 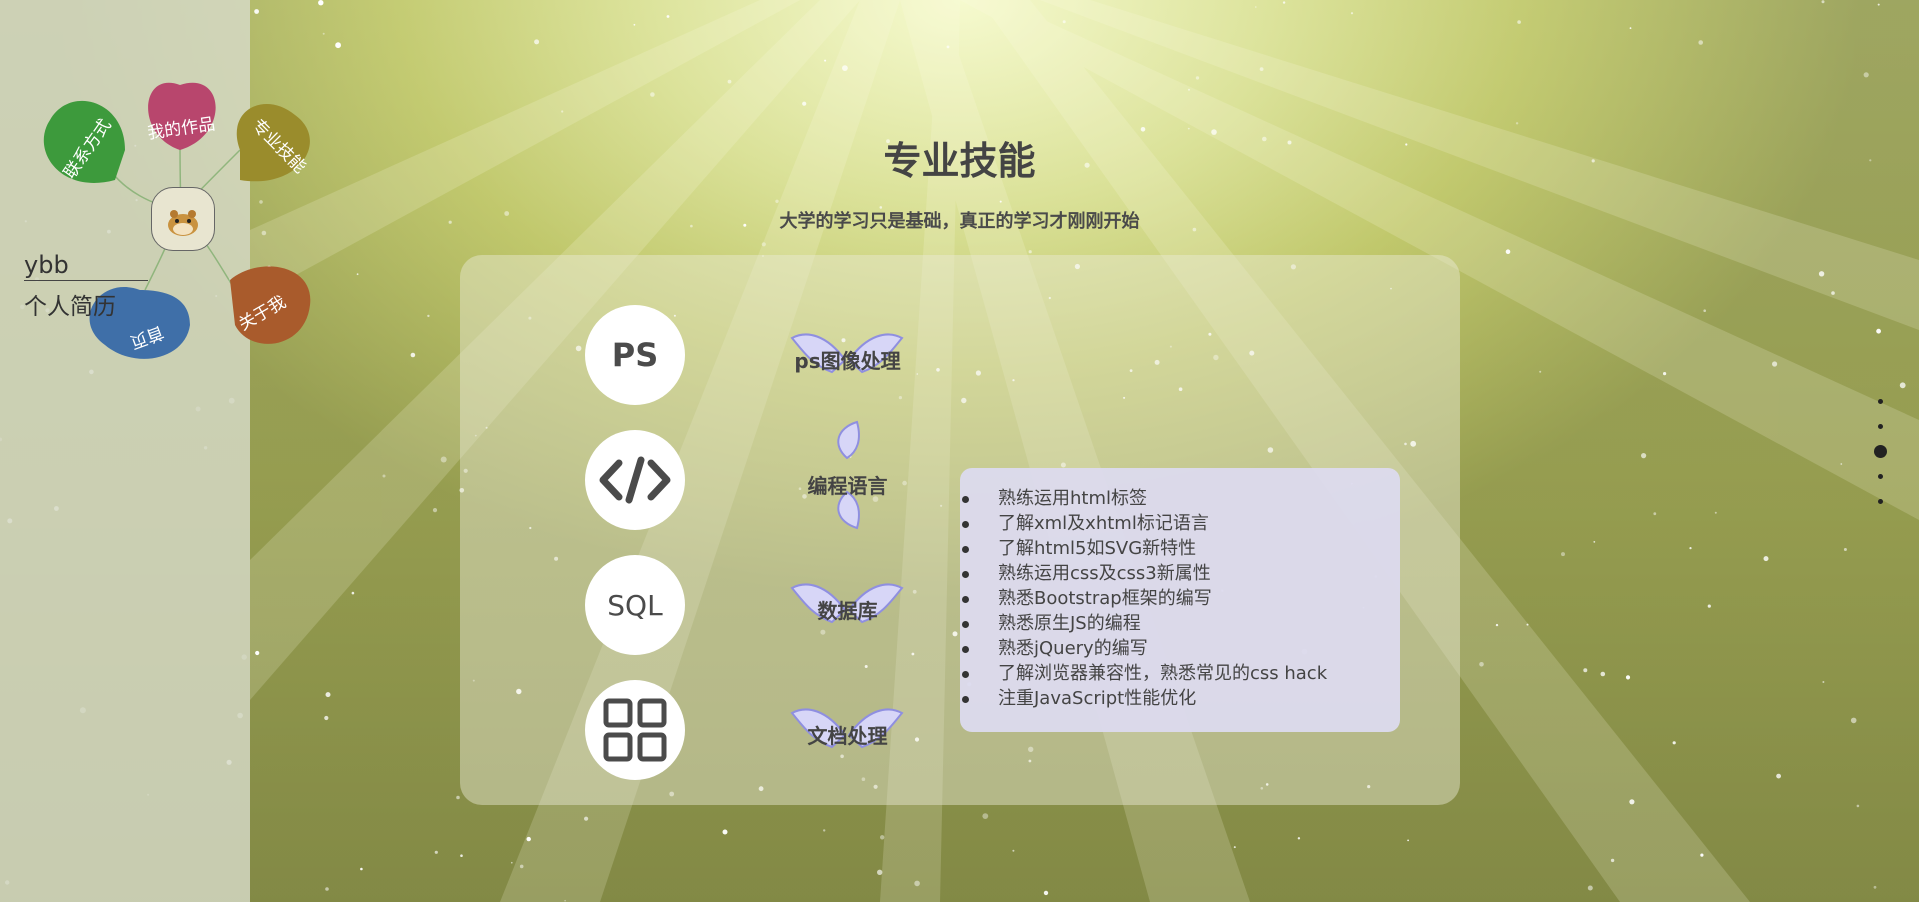 I want to click on skill-label: 编程语言, so click(x=847, y=484).